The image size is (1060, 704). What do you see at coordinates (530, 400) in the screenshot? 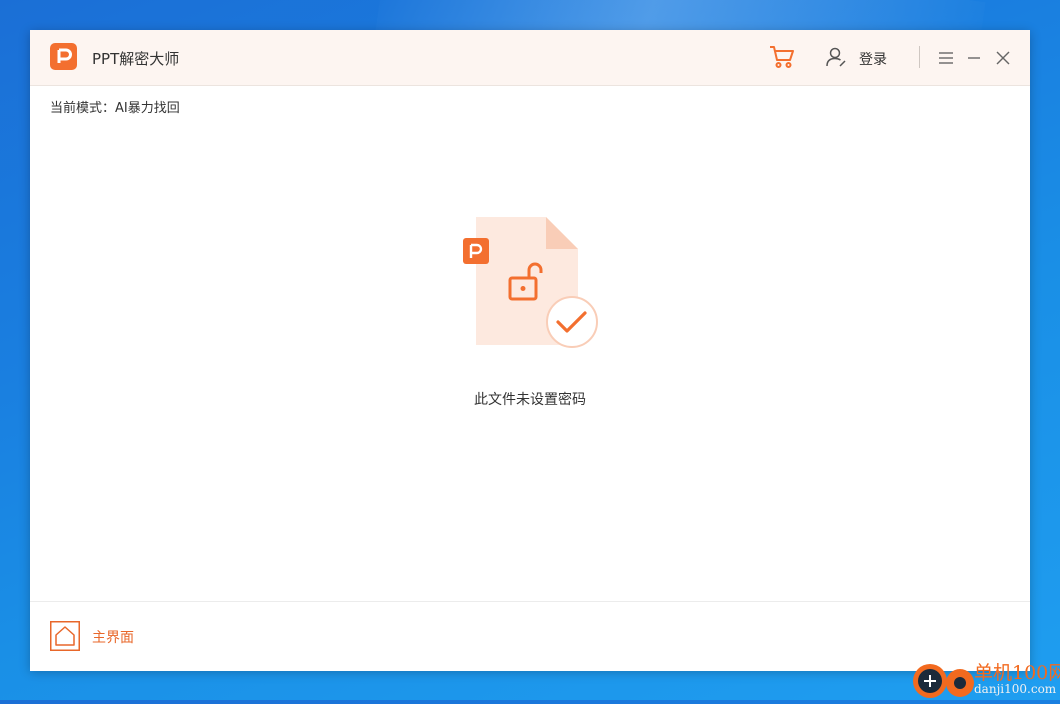
I see `status-message: 此文件未设置密码` at bounding box center [530, 400].